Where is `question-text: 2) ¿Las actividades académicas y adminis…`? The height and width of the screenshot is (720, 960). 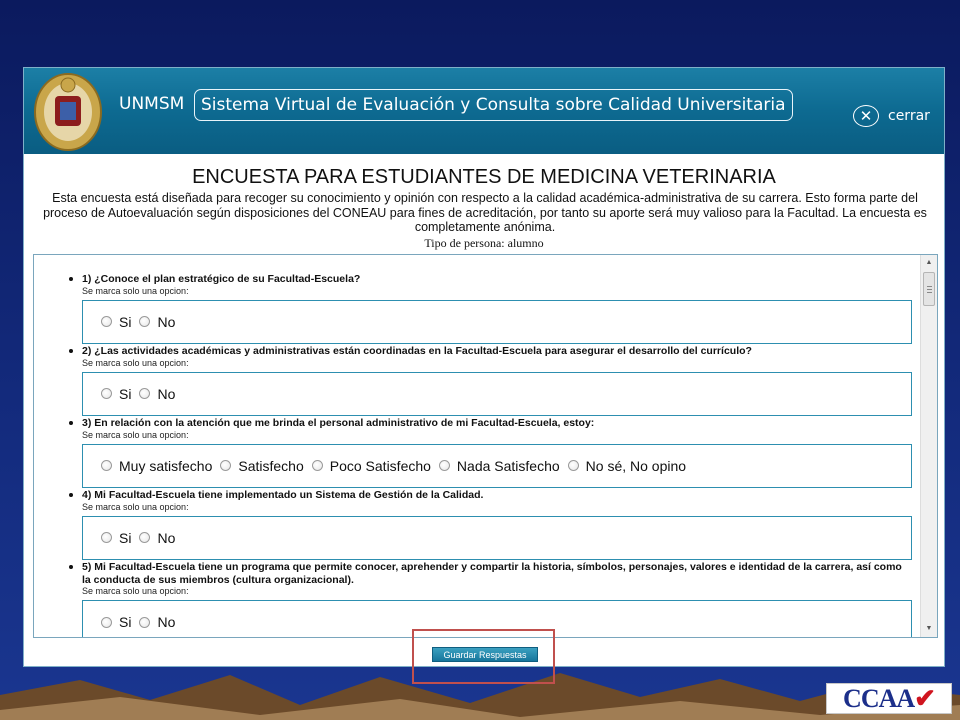 question-text: 2) ¿Las actividades académicas y adminis… is located at coordinates (490, 351).